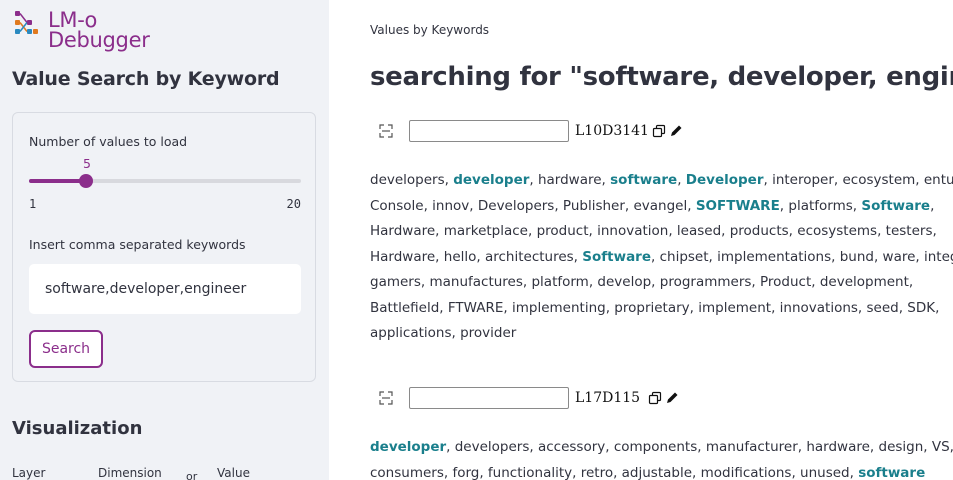 This screenshot has height=480, width=953. I want to click on viz-col-layer: Layer, so click(29, 473).